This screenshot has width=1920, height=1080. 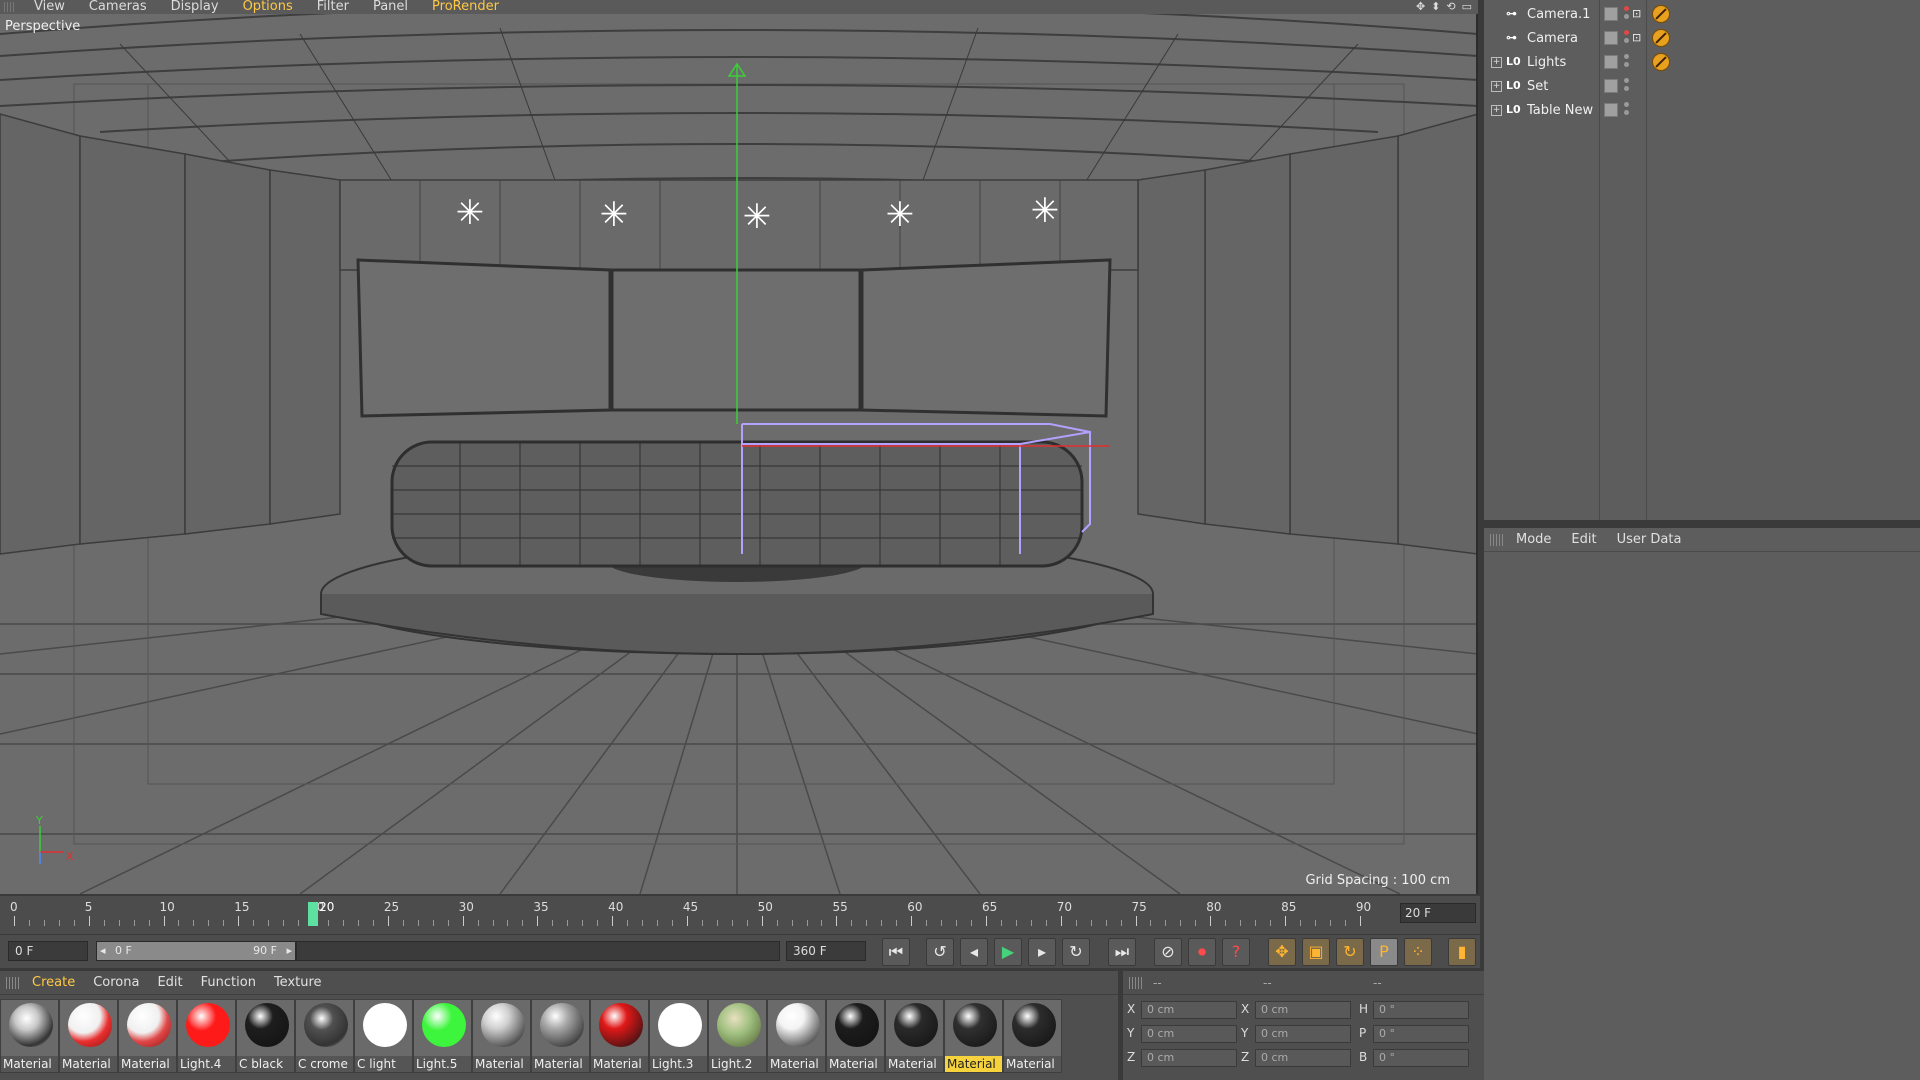 What do you see at coordinates (1008, 952) in the screenshot?
I see `play-forward-icon: ▶` at bounding box center [1008, 952].